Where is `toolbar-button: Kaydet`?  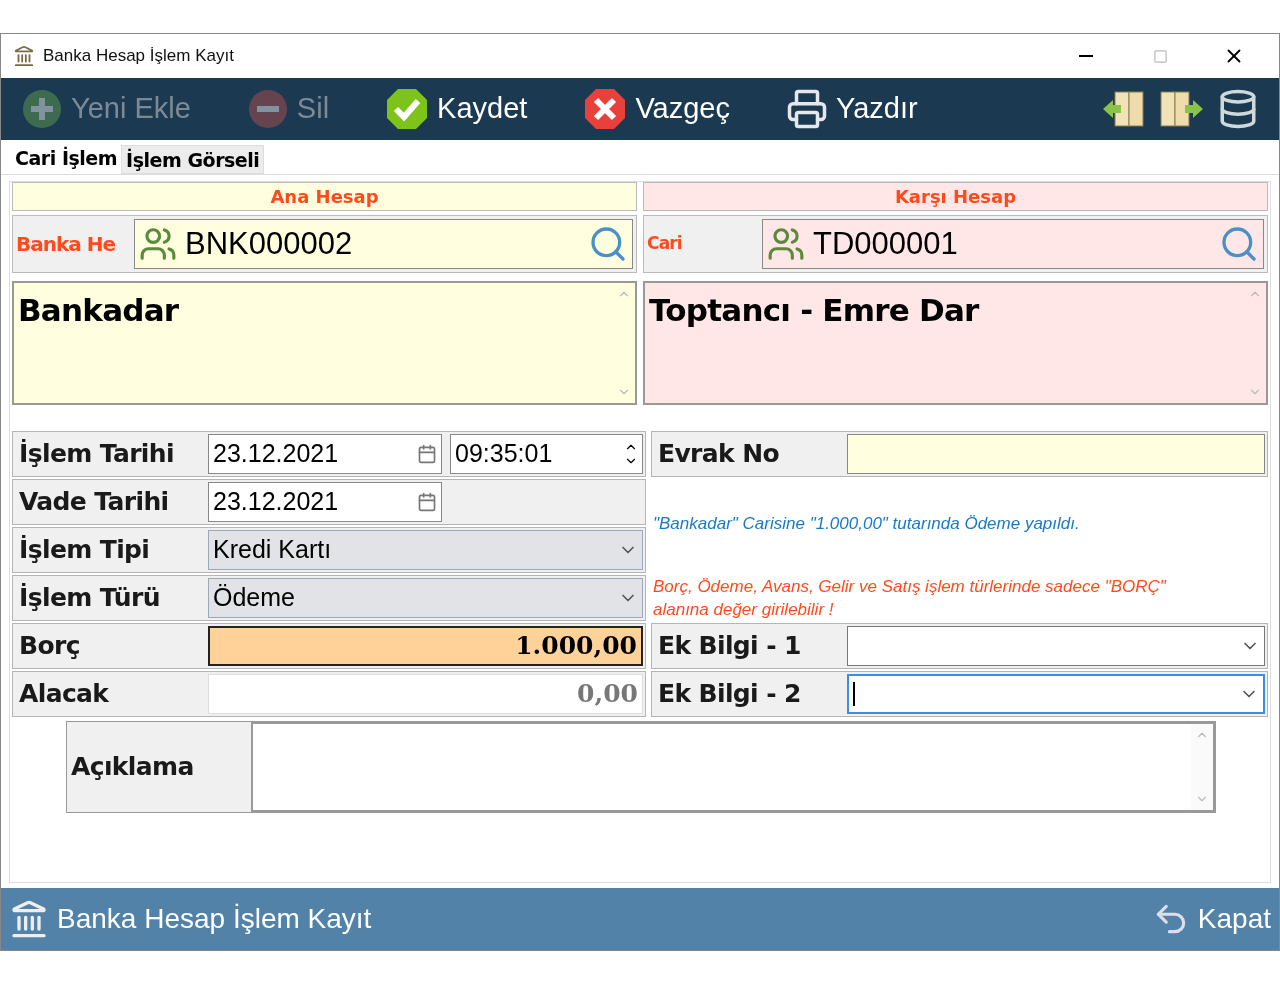
toolbar-button: Kaydet is located at coordinates (456, 109).